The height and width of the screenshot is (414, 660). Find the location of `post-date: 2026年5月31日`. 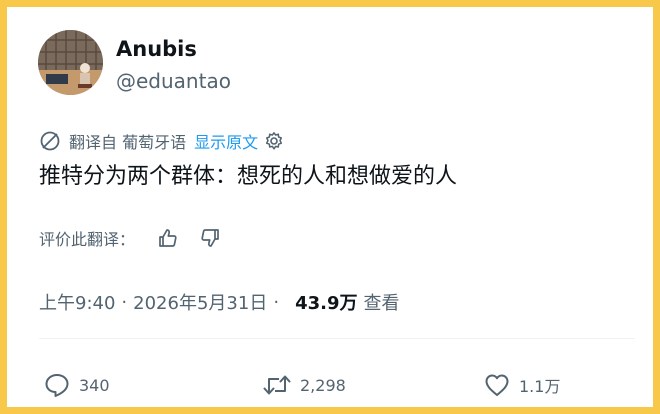

post-date: 2026年5月31日 is located at coordinates (200, 302).